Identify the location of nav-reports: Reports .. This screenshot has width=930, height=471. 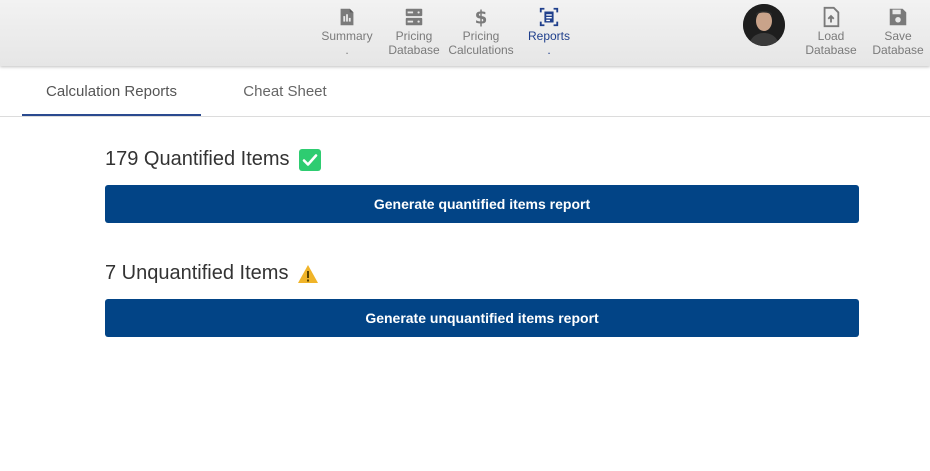
(549, 34).